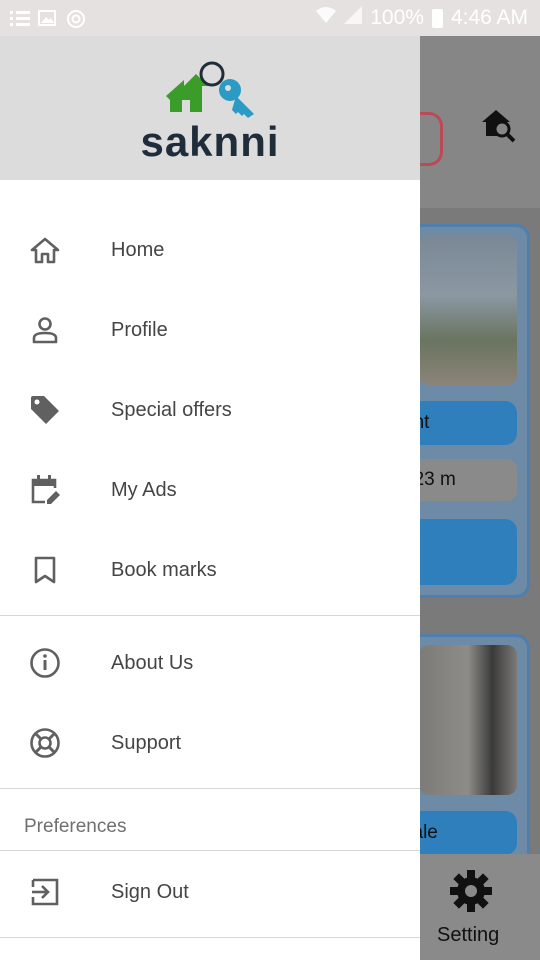 This screenshot has width=540, height=960. What do you see at coordinates (489, 17) in the screenshot?
I see `clock: 4:46 AM` at bounding box center [489, 17].